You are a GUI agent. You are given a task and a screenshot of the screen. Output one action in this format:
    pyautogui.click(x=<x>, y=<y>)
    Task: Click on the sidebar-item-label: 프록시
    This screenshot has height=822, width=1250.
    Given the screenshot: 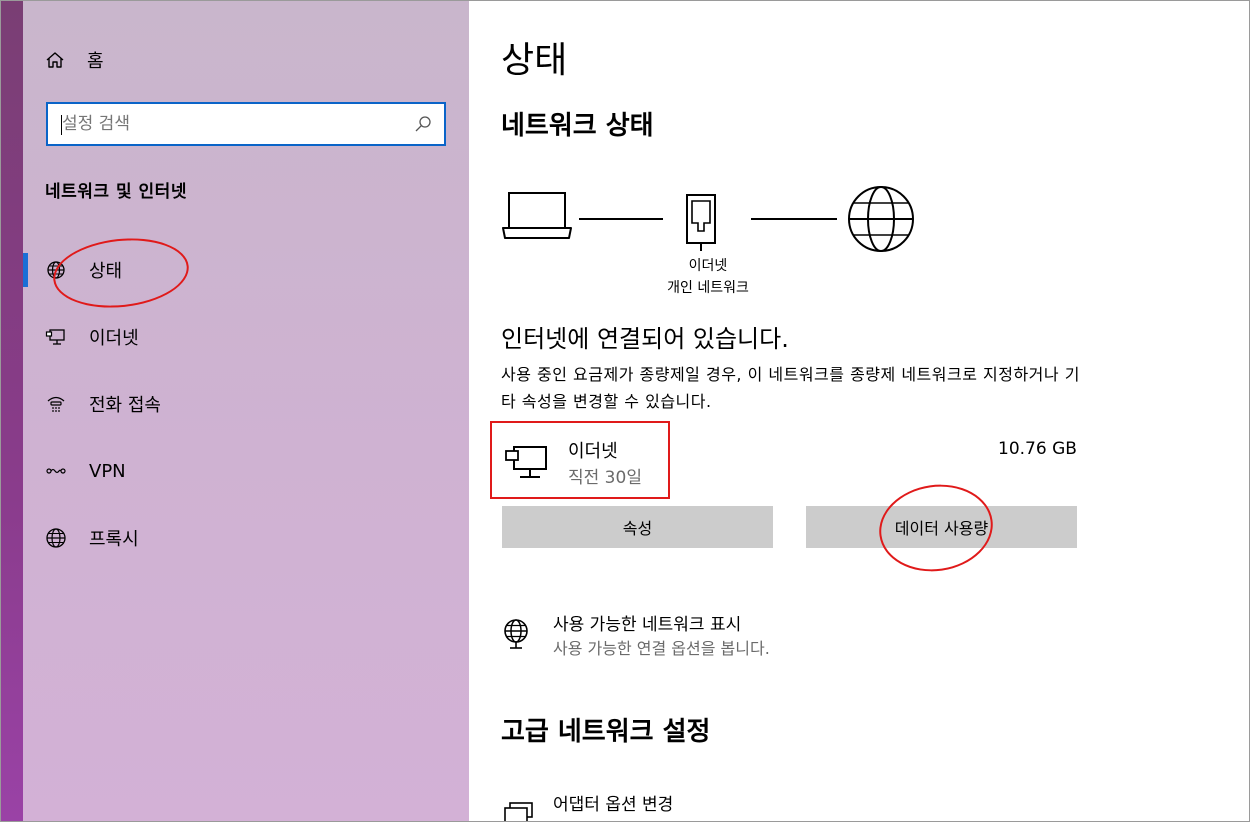 What is the action you would take?
    pyautogui.click(x=114, y=539)
    